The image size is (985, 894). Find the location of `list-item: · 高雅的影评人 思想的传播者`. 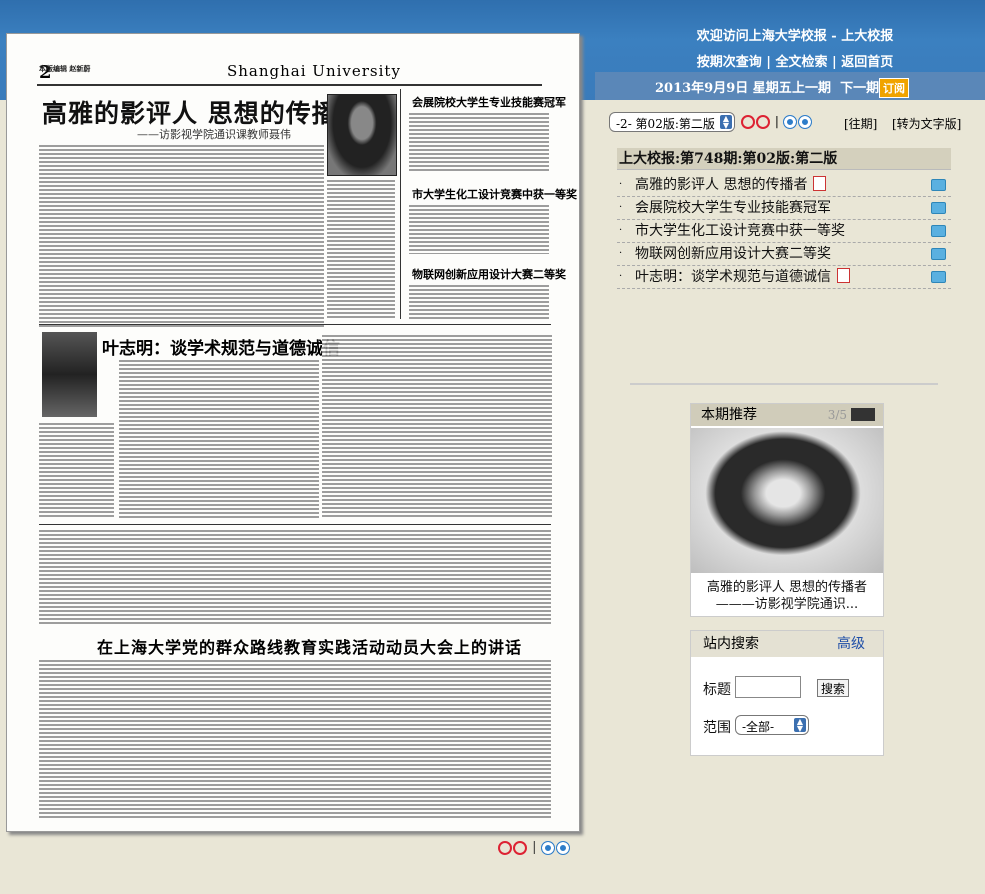

list-item: · 高雅的影评人 思想的传播者 is located at coordinates (784, 185).